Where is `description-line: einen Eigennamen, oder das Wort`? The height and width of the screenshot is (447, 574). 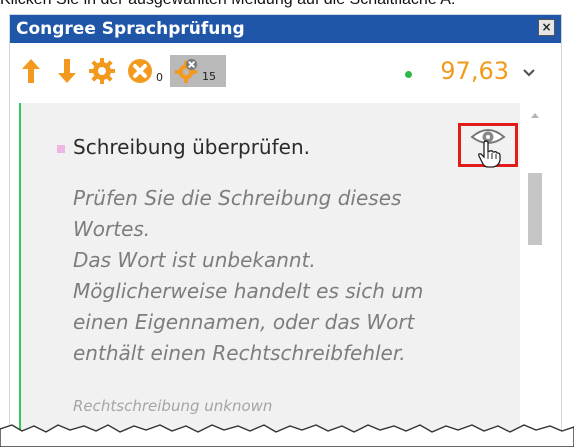 description-line: einen Eigennamen, oder das Wort is located at coordinates (244, 322).